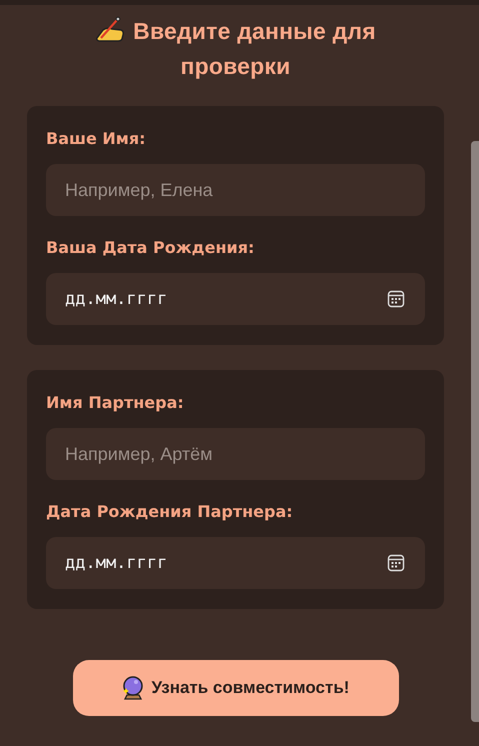 This screenshot has width=479, height=746. I want to click on field-label: Дата Рождения Партнера:, so click(170, 511).